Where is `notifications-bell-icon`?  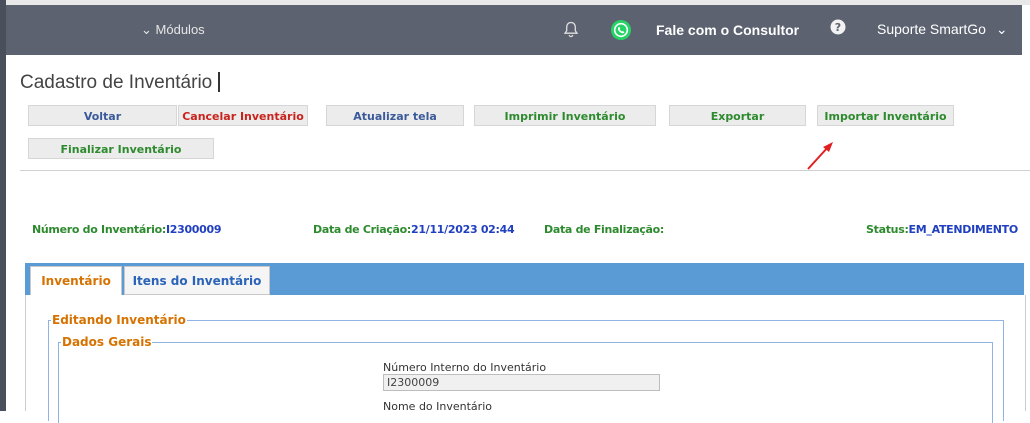
notifications-bell-icon is located at coordinates (571, 32).